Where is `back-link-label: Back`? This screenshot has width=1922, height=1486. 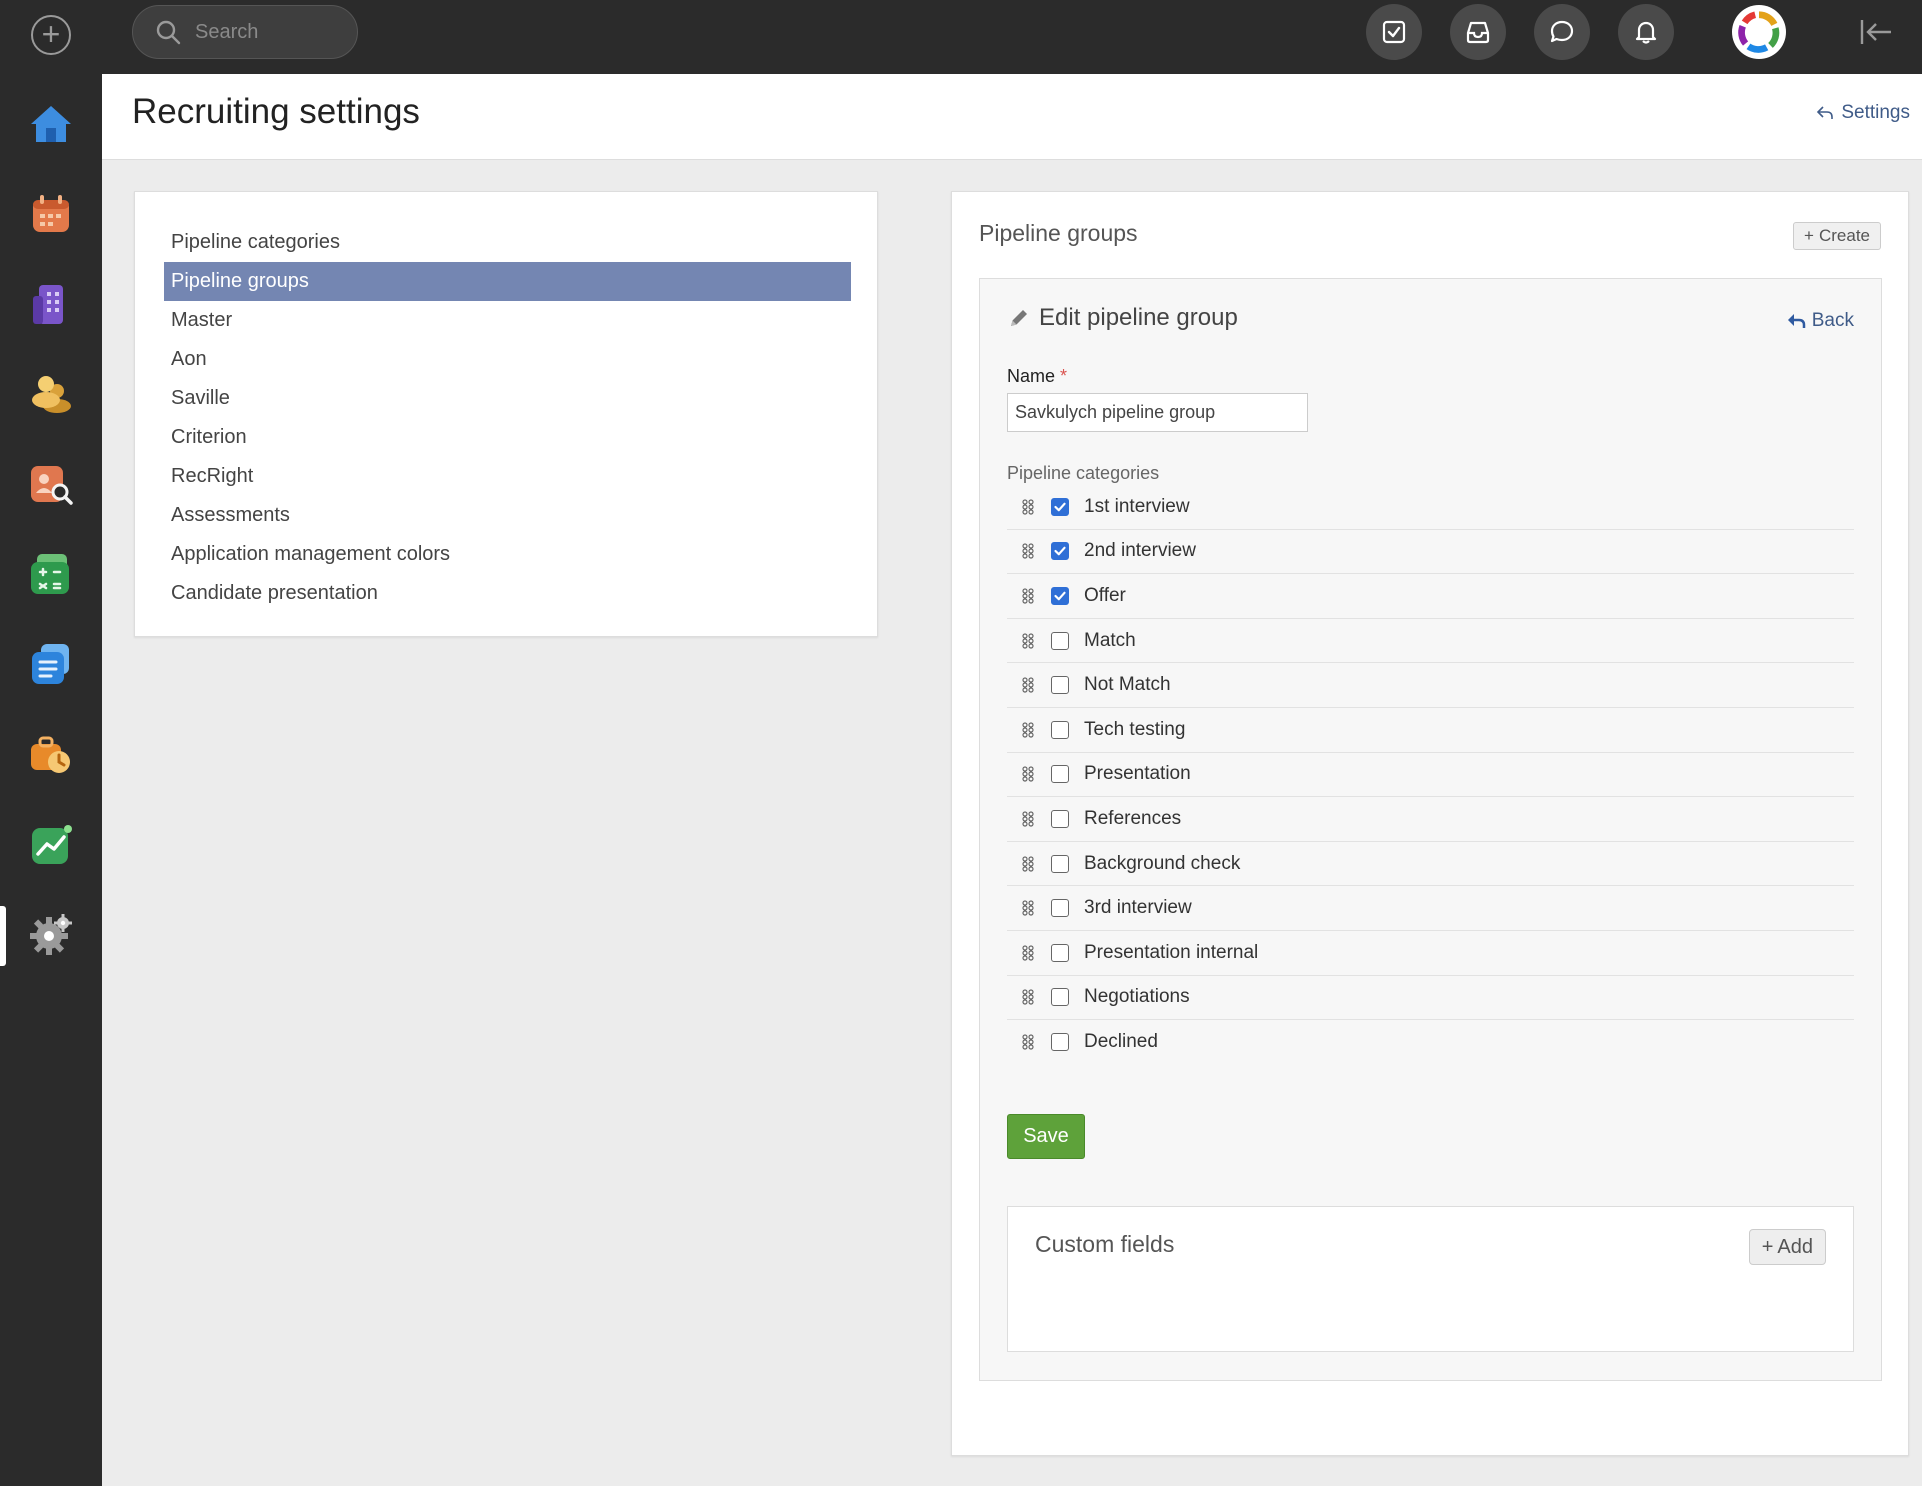
back-link-label: Back is located at coordinates (1832, 320).